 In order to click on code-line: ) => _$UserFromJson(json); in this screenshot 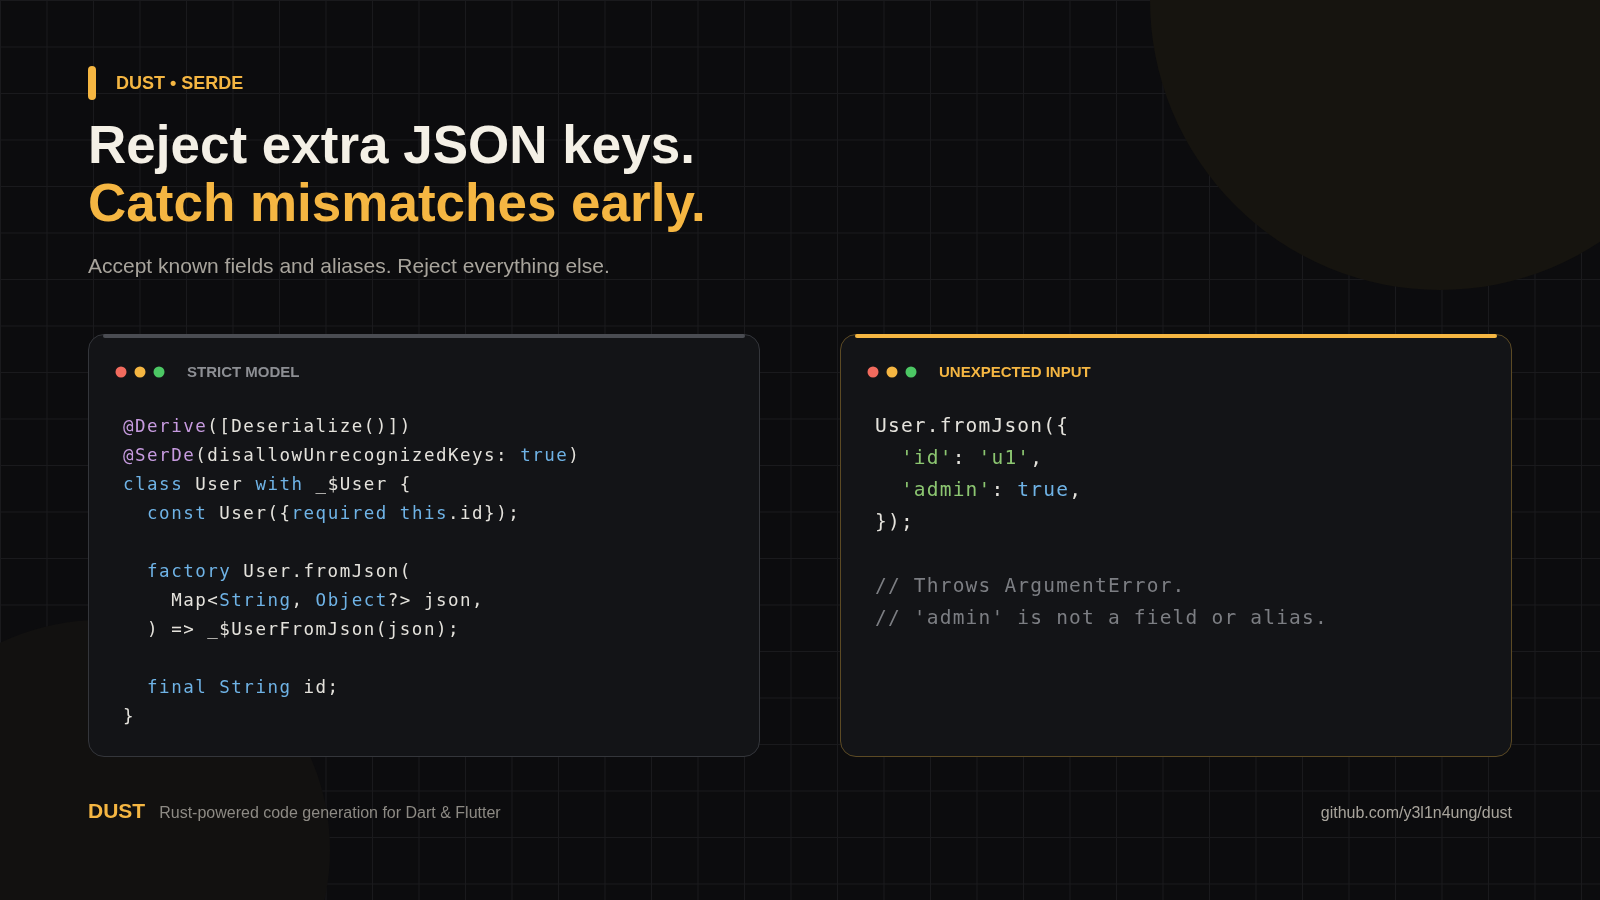, I will do `click(303, 629)`.